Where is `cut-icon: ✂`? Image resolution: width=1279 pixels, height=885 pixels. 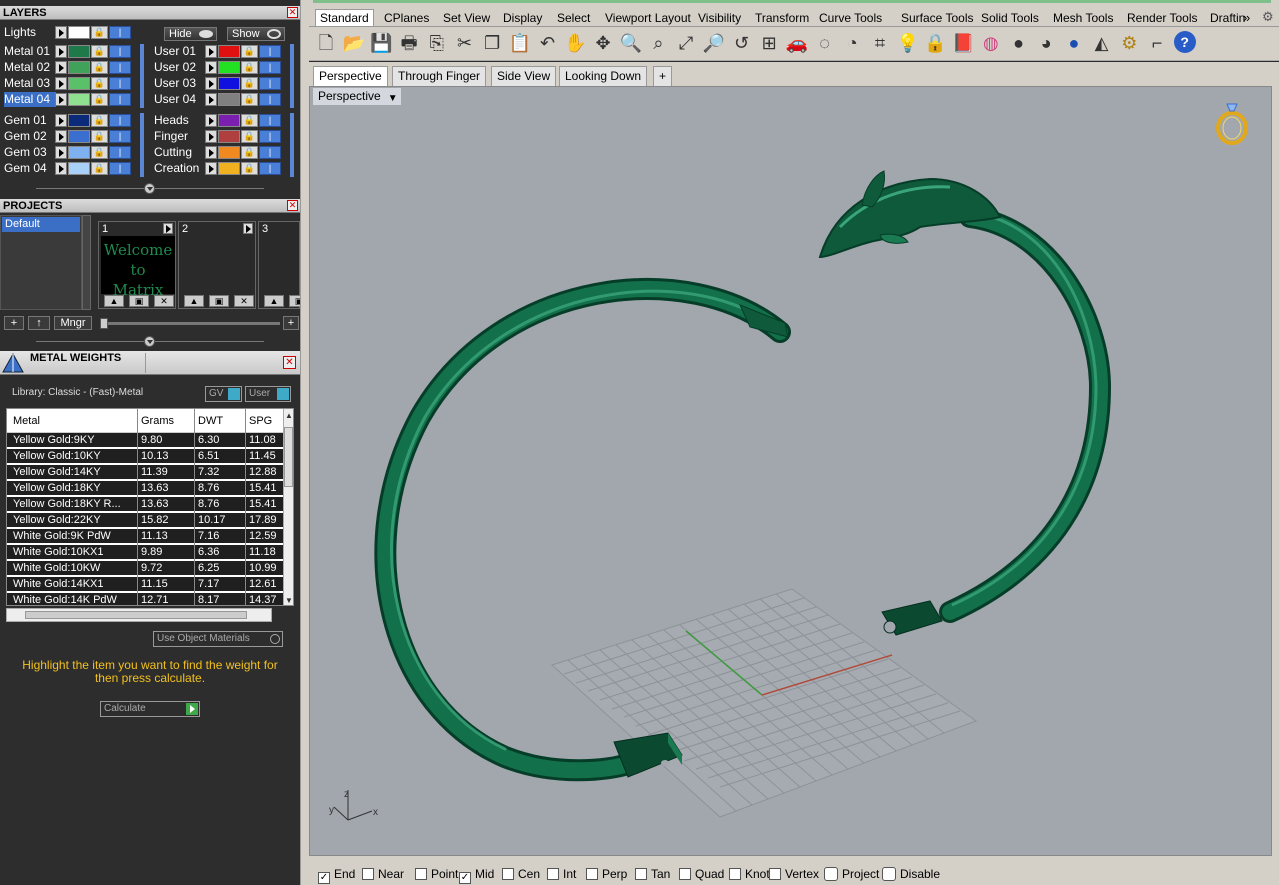 cut-icon: ✂ is located at coordinates (465, 43).